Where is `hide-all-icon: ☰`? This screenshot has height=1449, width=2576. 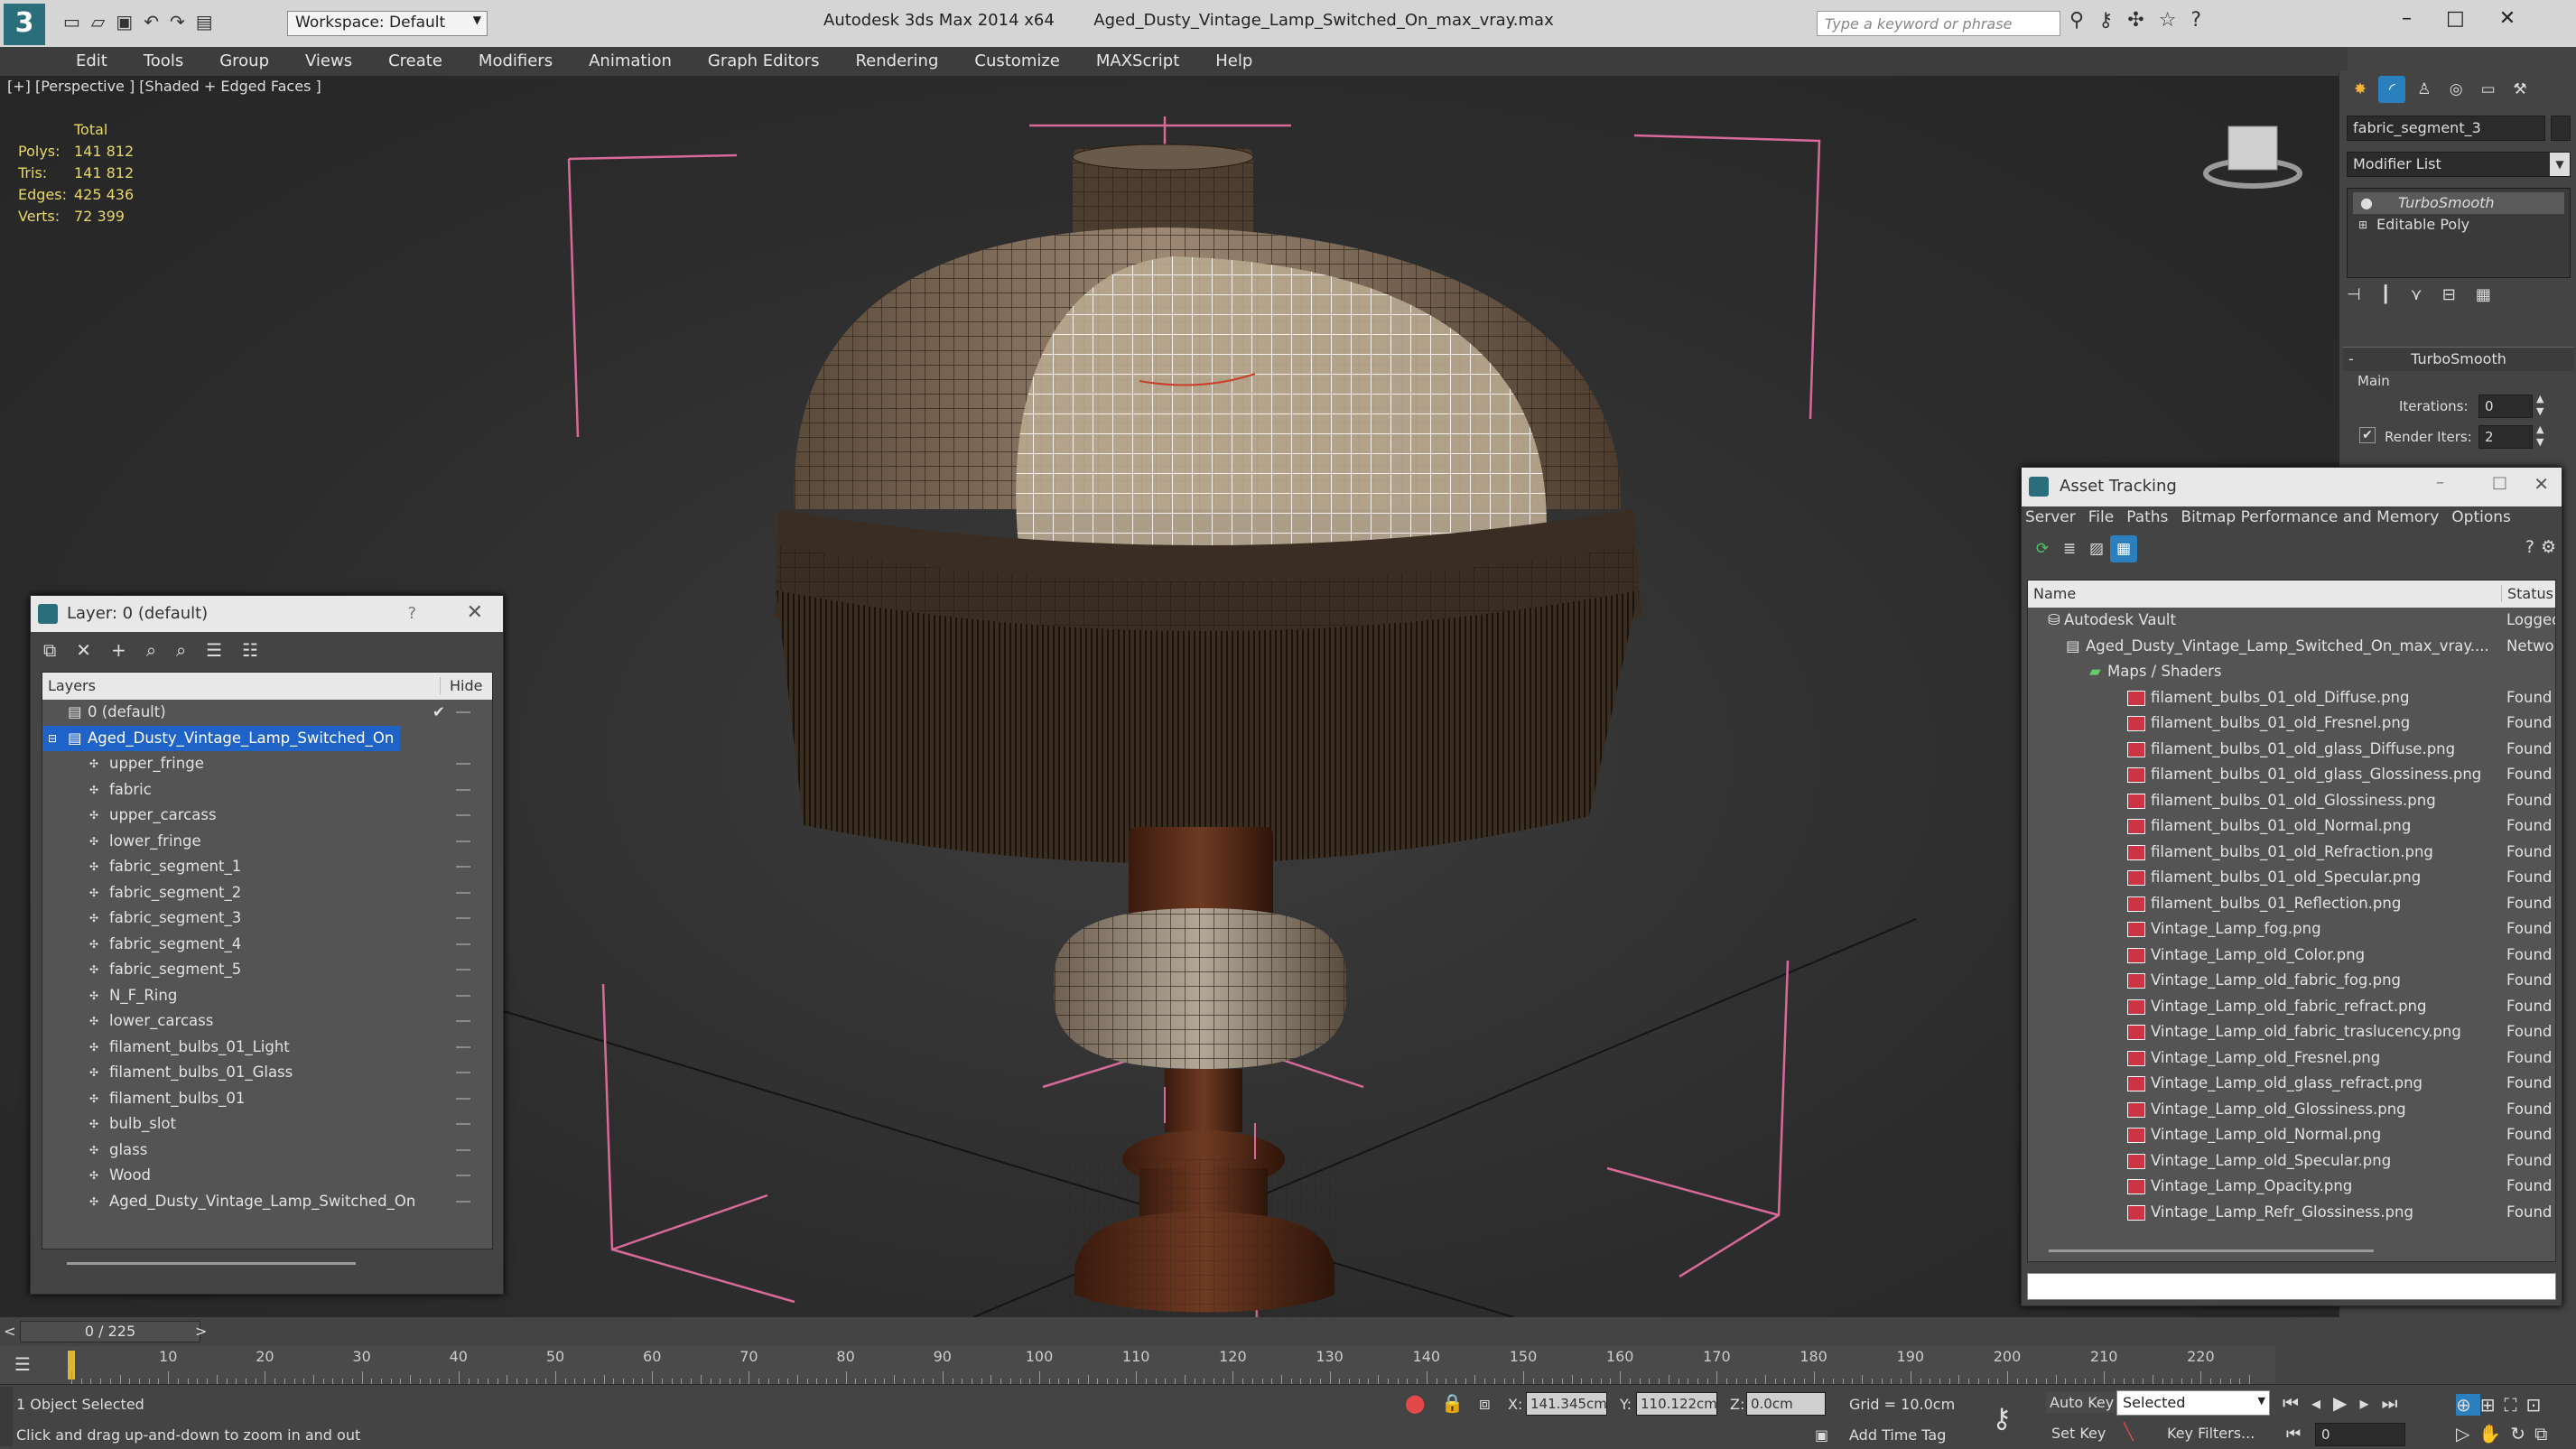
hide-all-icon: ☰ is located at coordinates (224, 650).